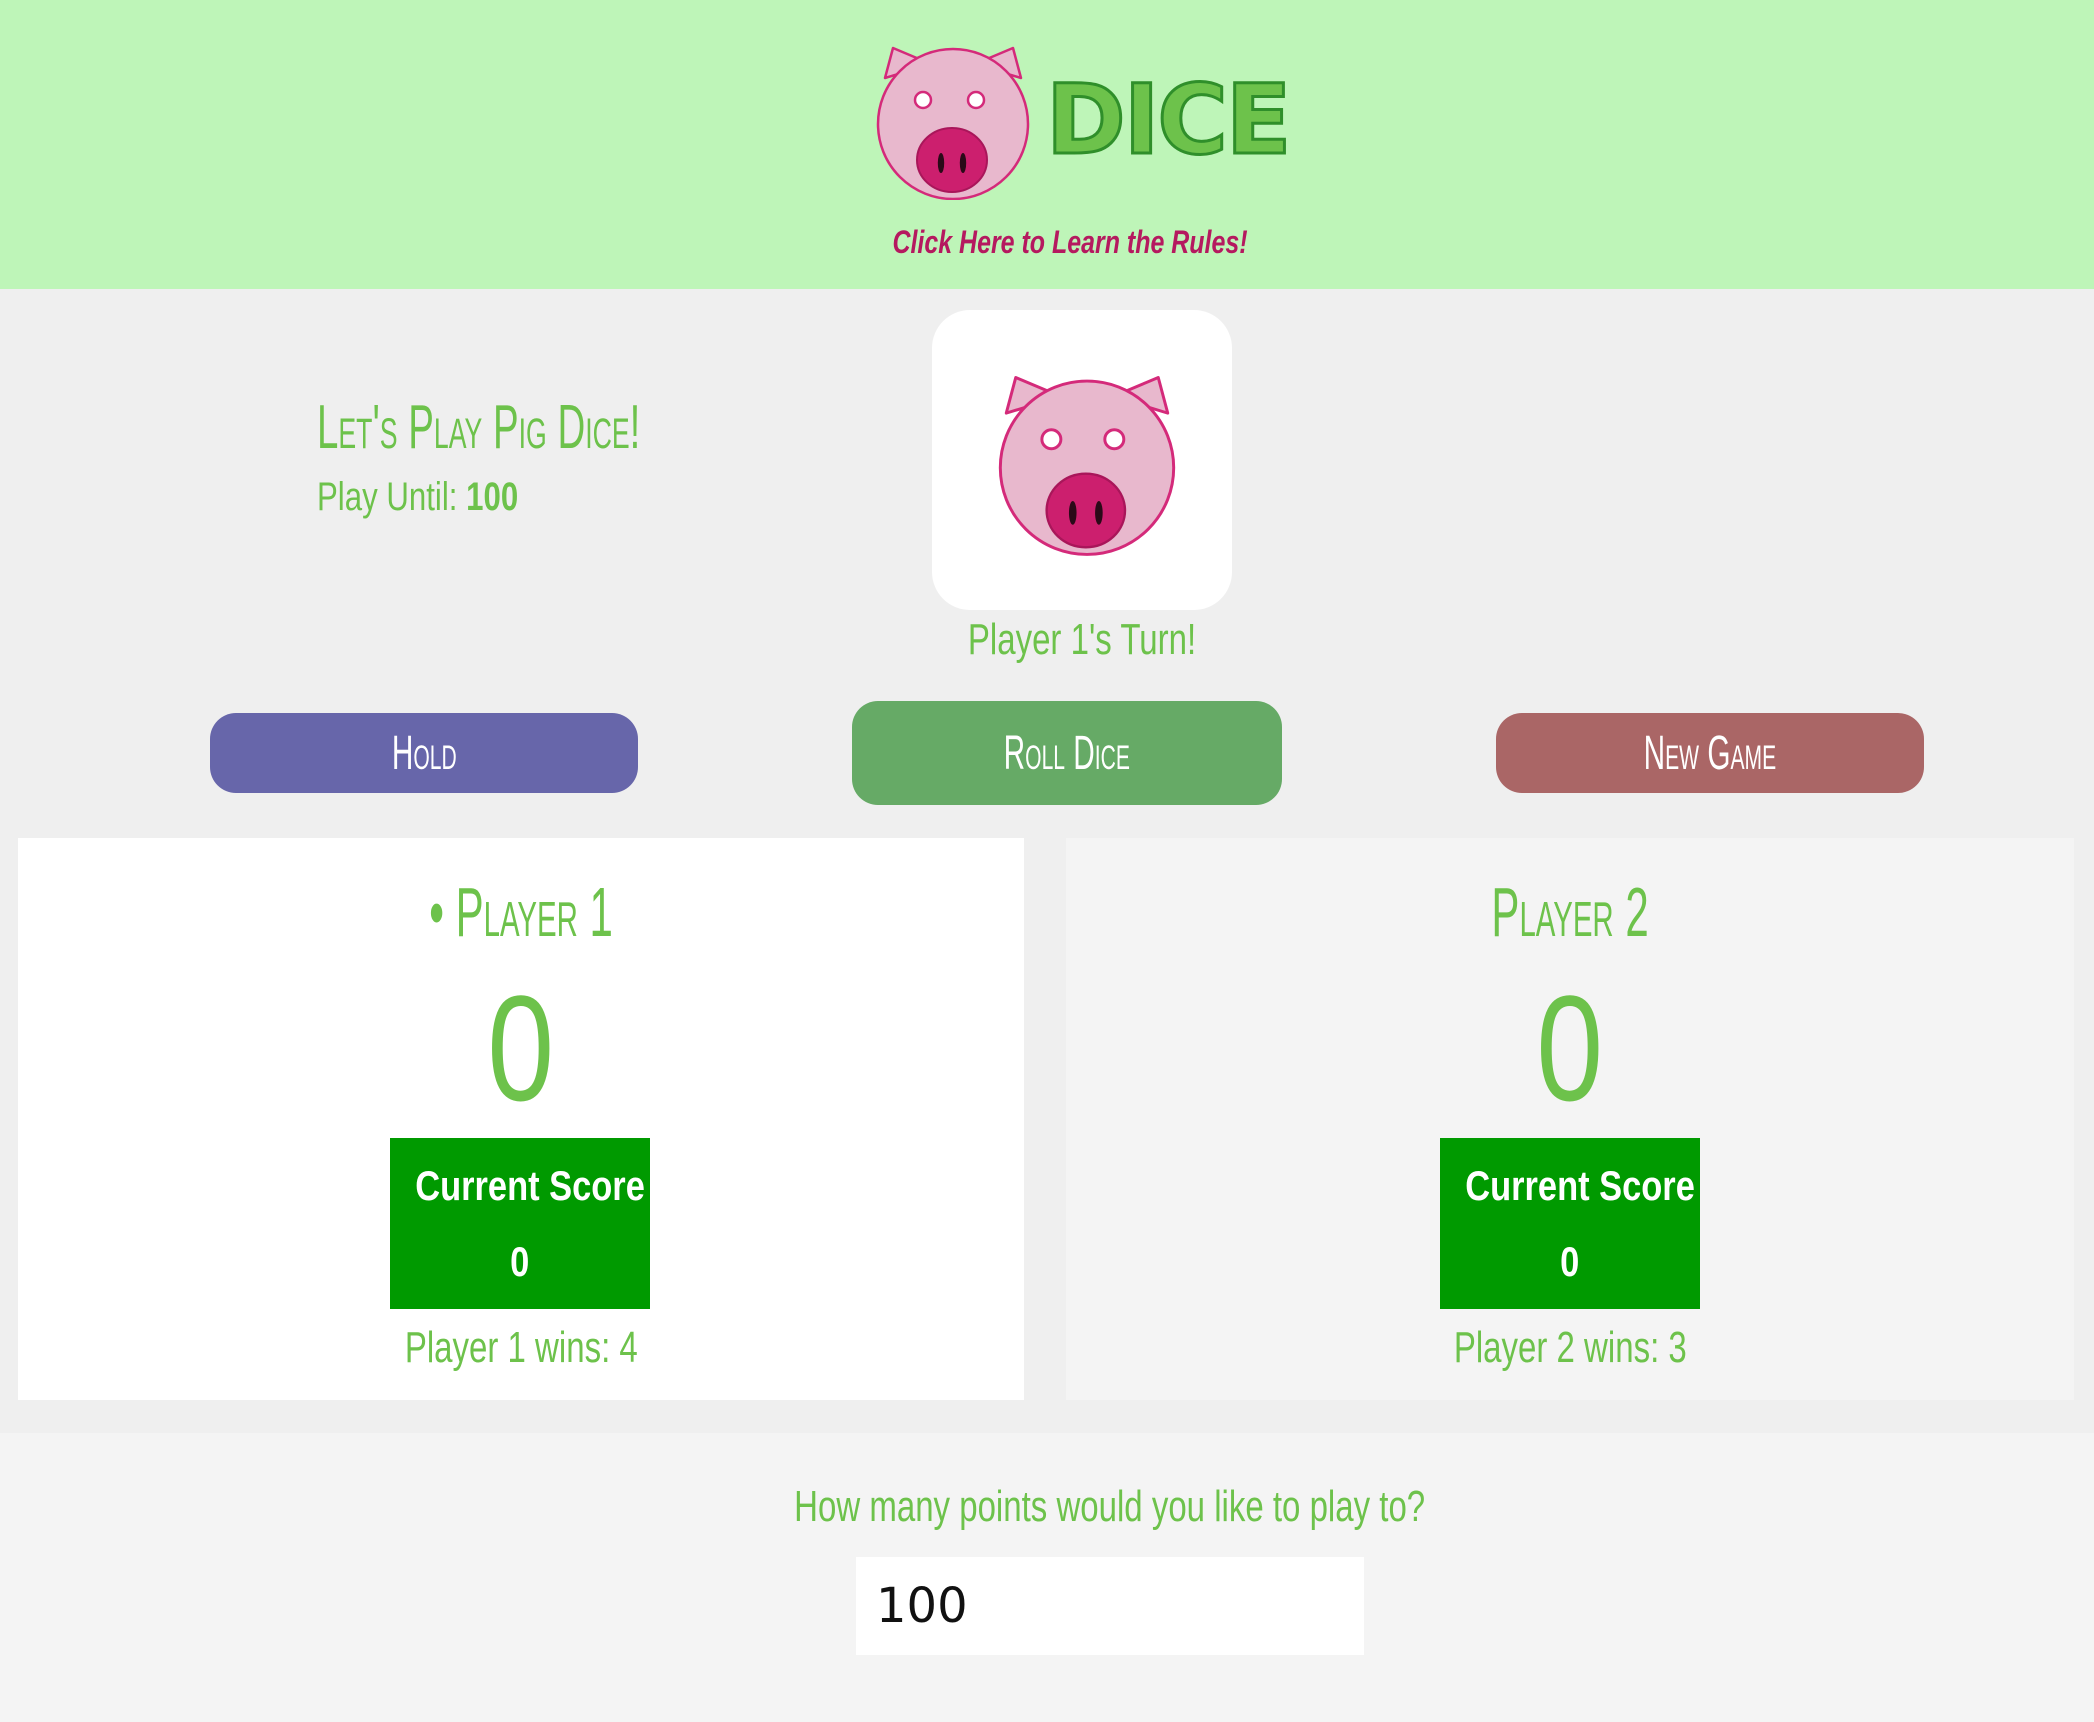 This screenshot has width=2094, height=1722. I want to click on player-1-wins: Player 1 wins: 4, so click(521, 1347).